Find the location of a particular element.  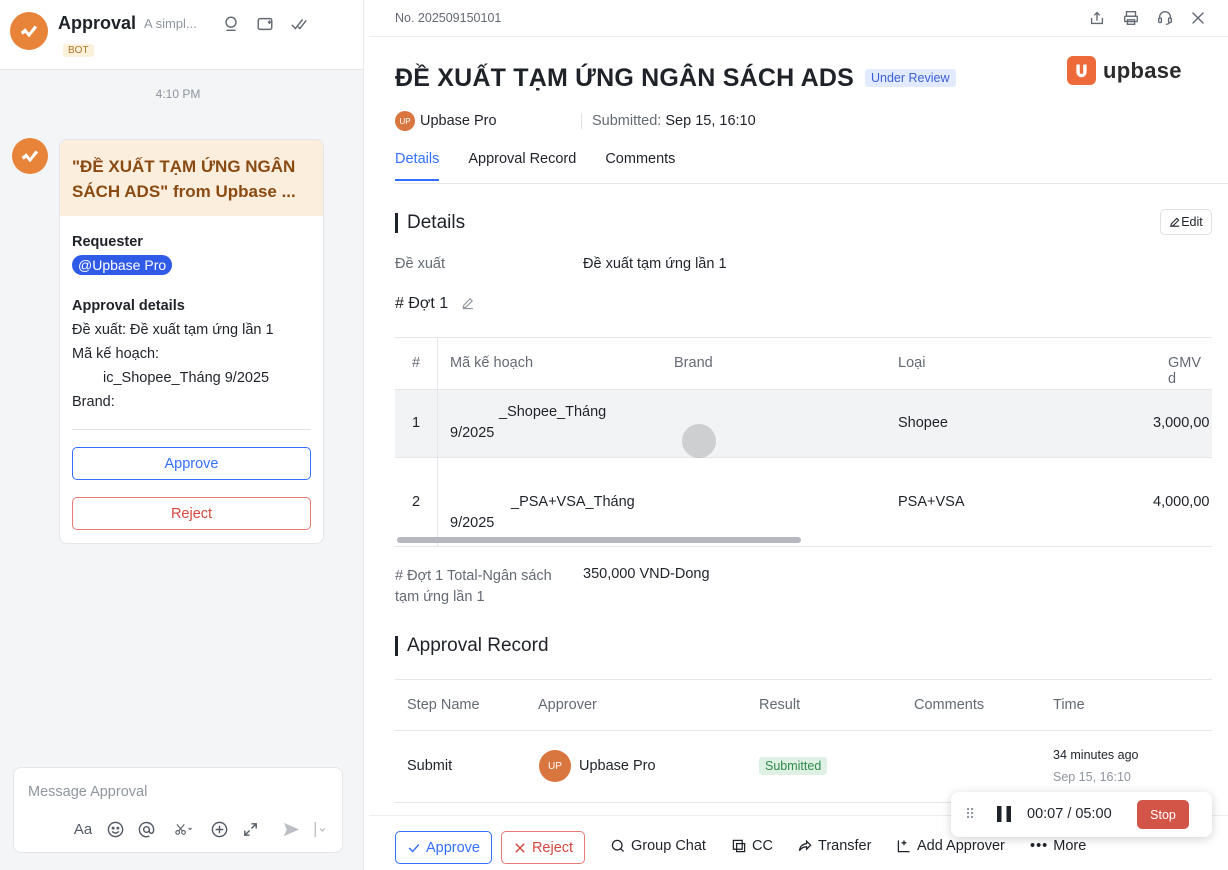

submitted-info: Submitted: Sep 15, 16:10 is located at coordinates (674, 121).